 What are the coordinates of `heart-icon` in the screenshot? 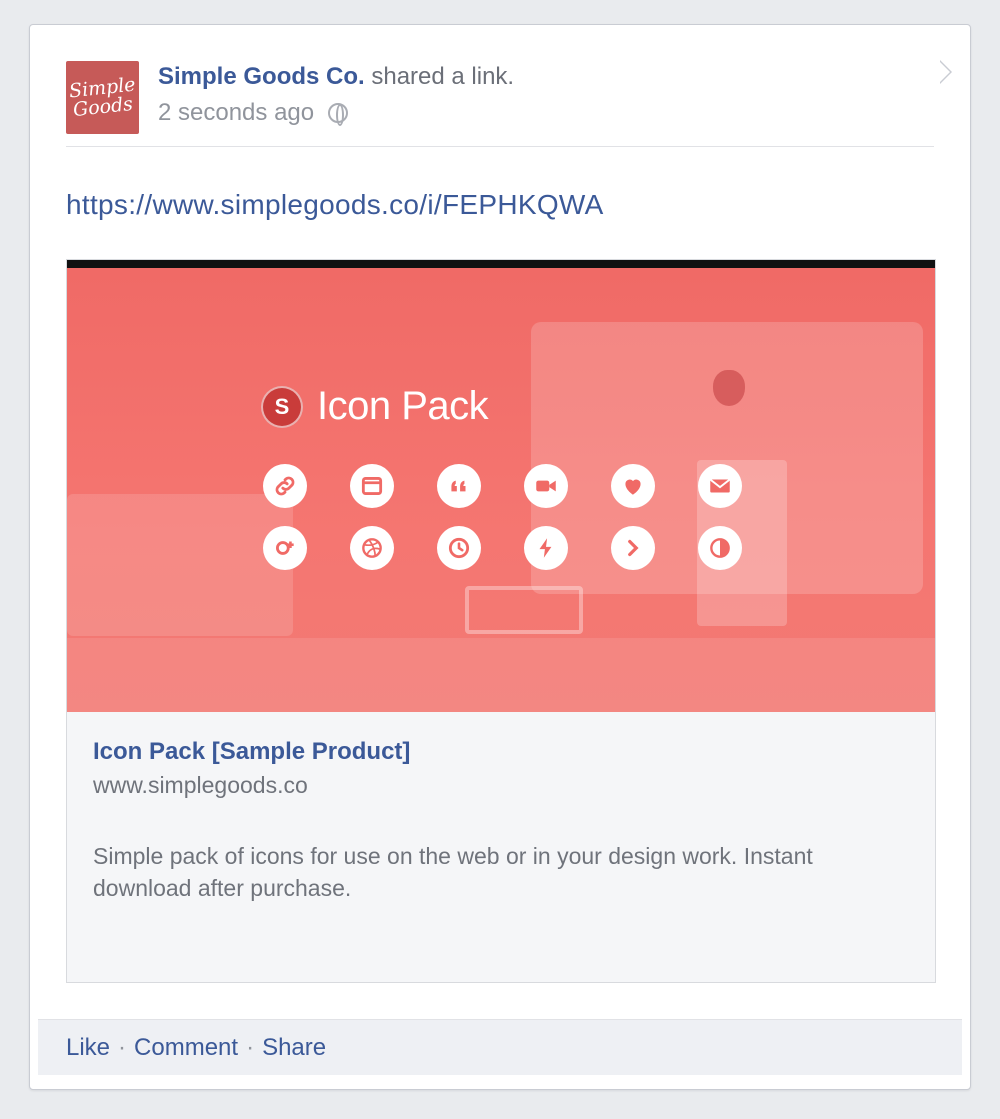 It's located at (633, 486).